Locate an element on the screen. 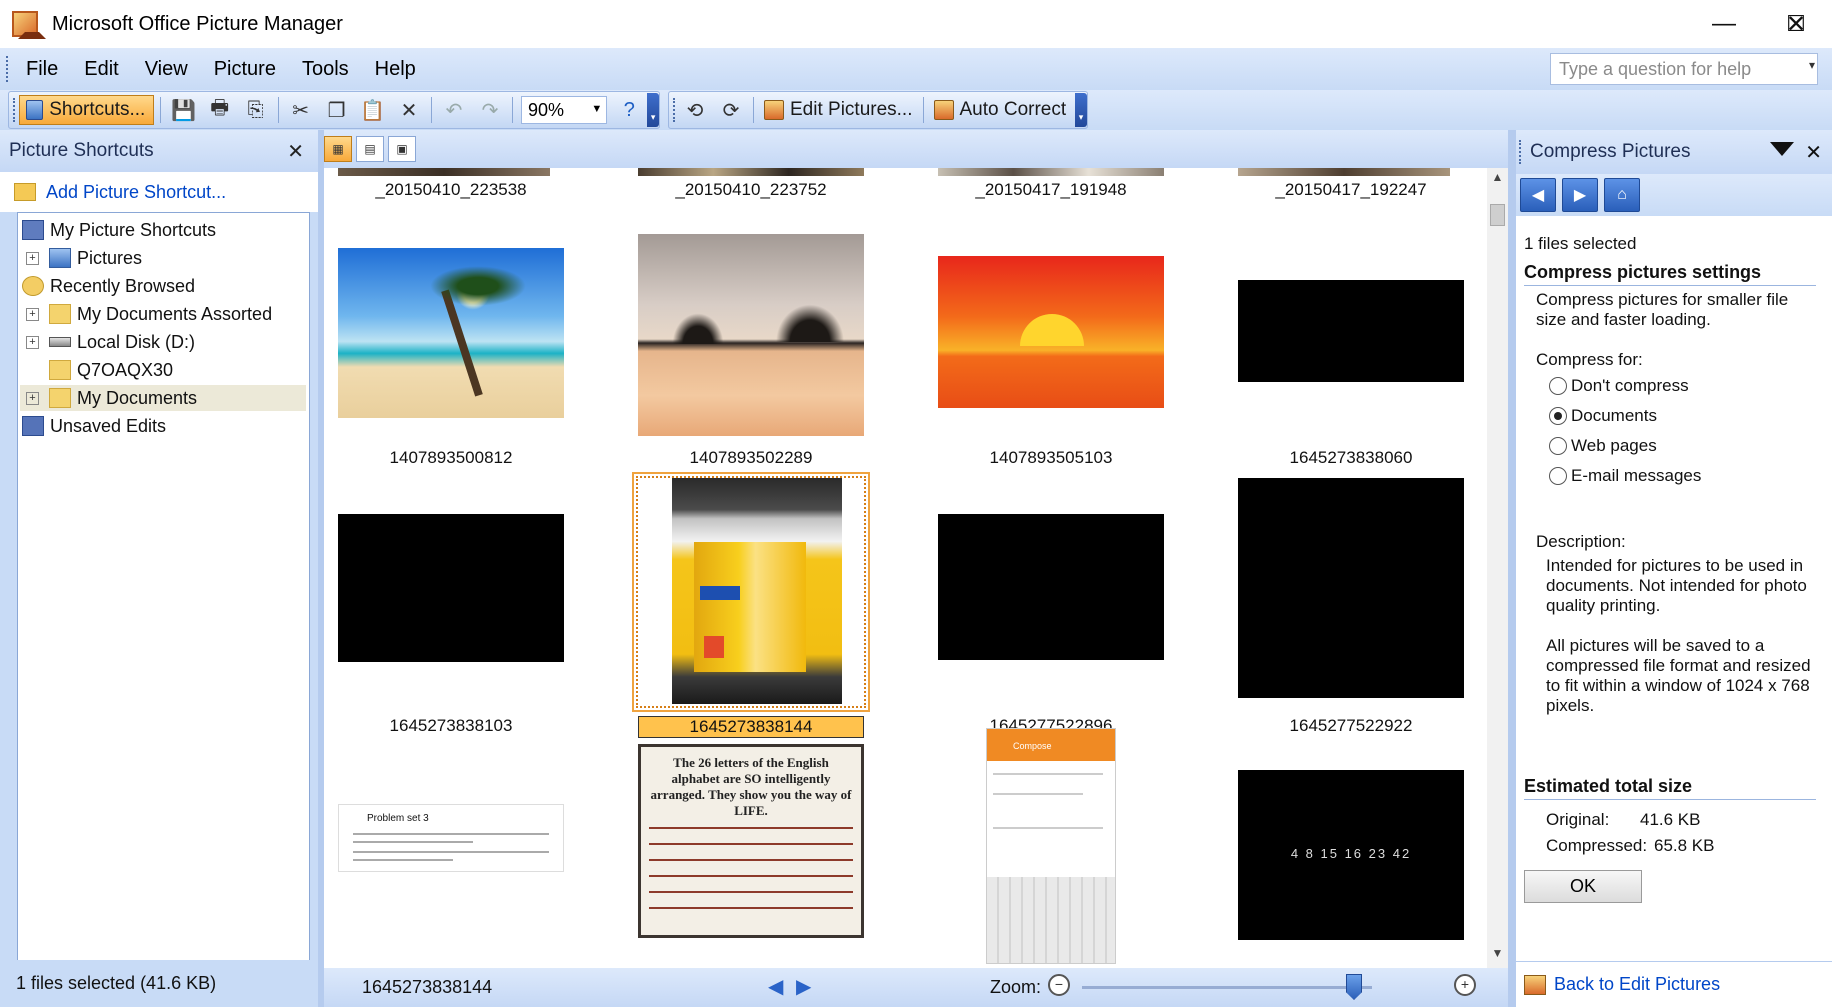 The width and height of the screenshot is (1832, 1007). rotate-left-icon: ⟲ is located at coordinates (695, 110).